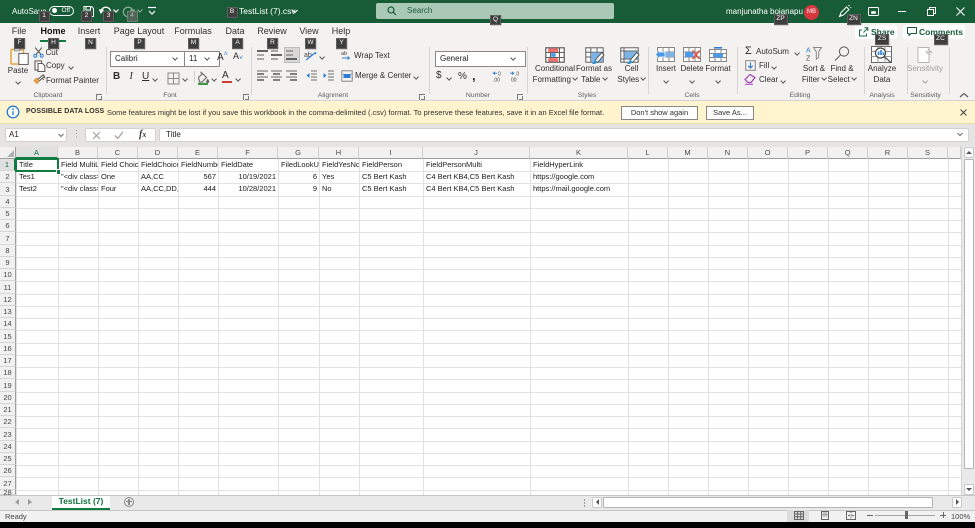 The image size is (975, 528). What do you see at coordinates (808, 51) in the screenshot?
I see `svg-text: A` at bounding box center [808, 51].